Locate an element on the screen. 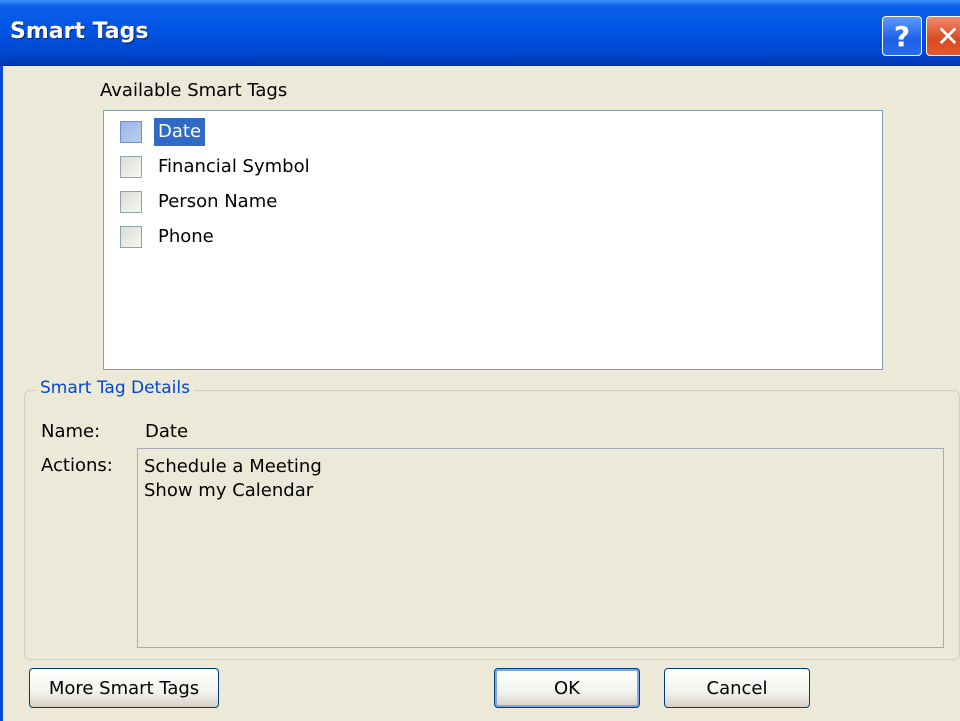 The height and width of the screenshot is (721, 960). window-title: Smart Tags is located at coordinates (79, 31).